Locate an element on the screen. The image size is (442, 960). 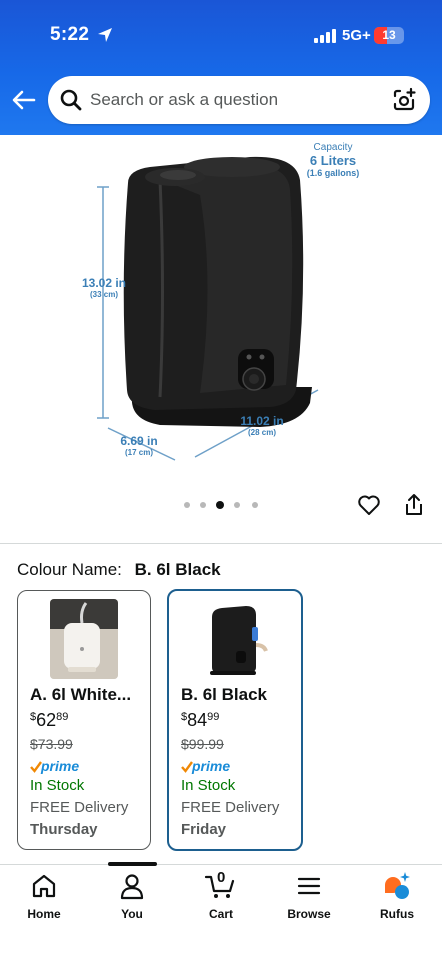
battery-level: 13 is located at coordinates (389, 35).